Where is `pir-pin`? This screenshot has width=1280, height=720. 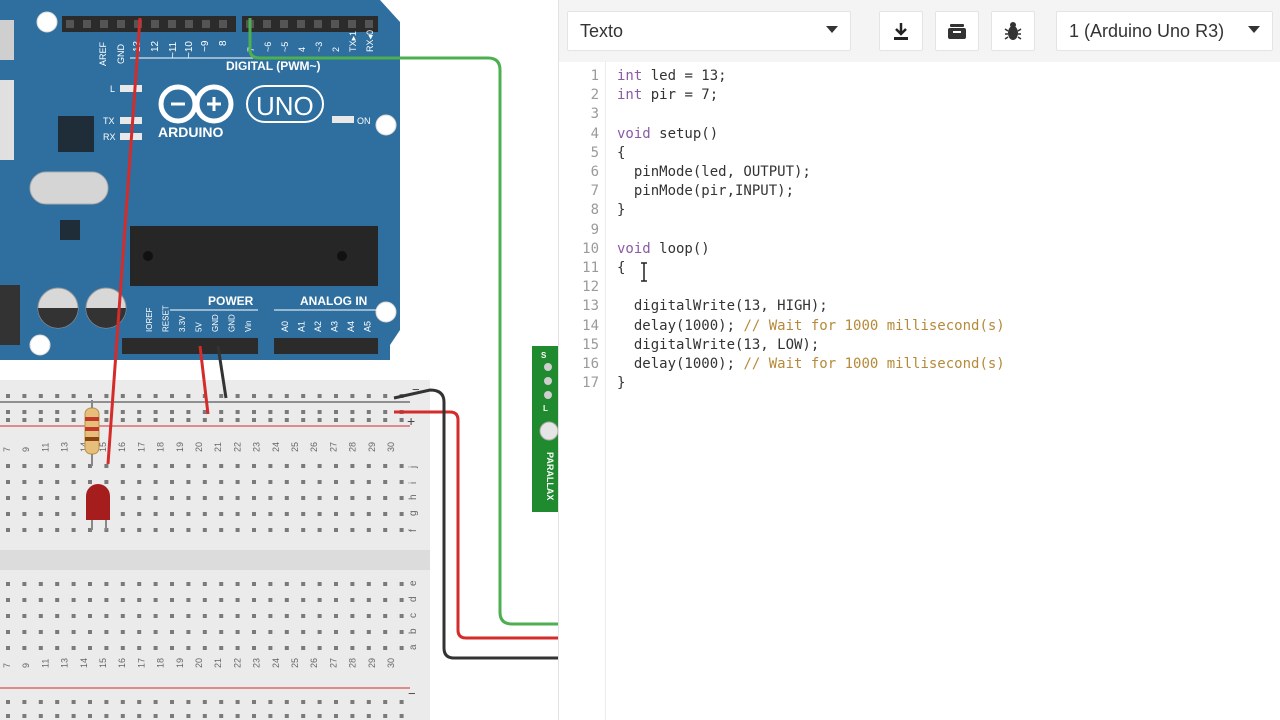 pir-pin is located at coordinates (548, 395).